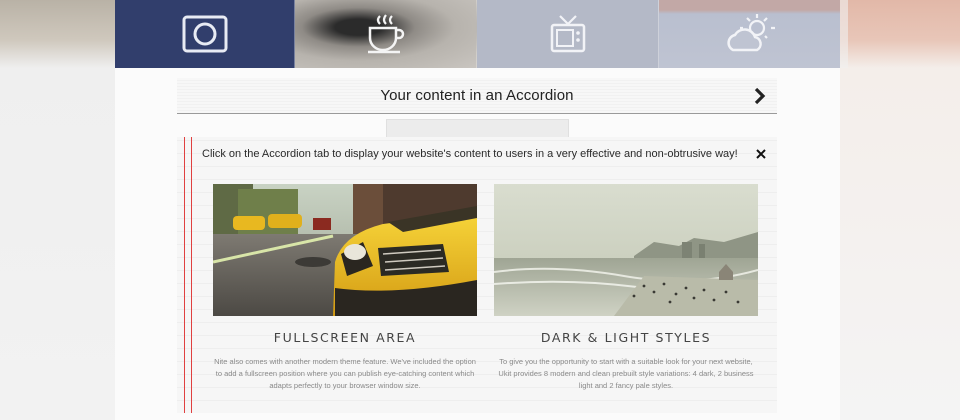 The height and width of the screenshot is (420, 960). I want to click on taxi-street-photo, so click(345, 250).